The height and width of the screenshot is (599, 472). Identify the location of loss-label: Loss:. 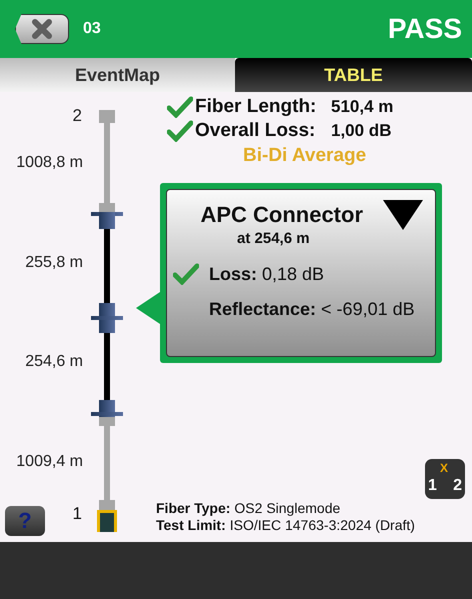
(233, 274).